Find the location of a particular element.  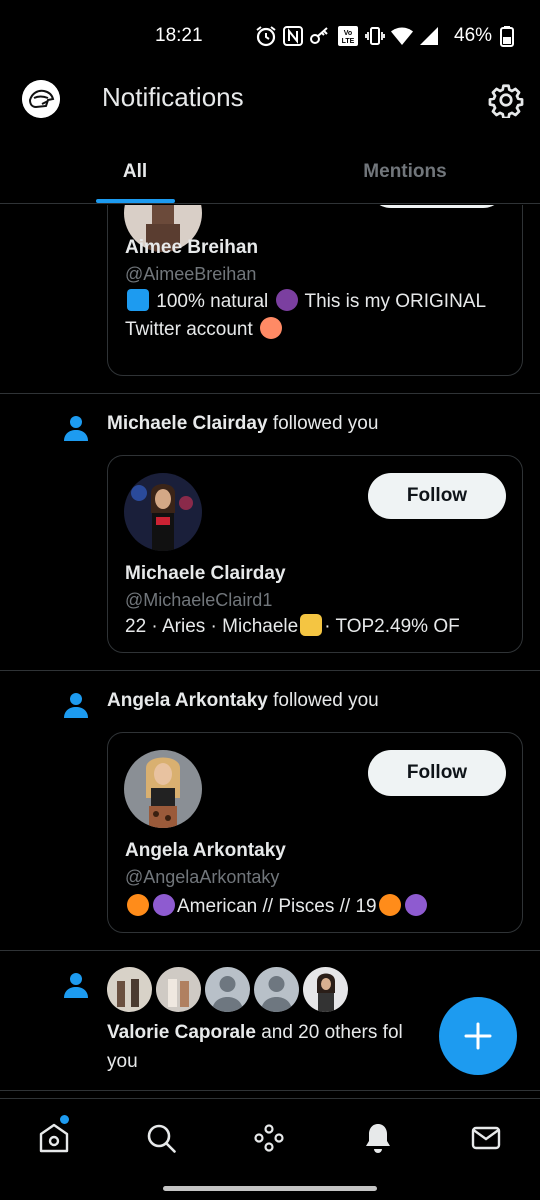

volte-icon: VoLTE is located at coordinates (348, 36).